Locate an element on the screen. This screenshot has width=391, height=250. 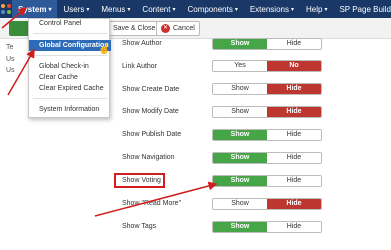
toggle-show-publish-date: Show Hide is located at coordinates (267, 135).